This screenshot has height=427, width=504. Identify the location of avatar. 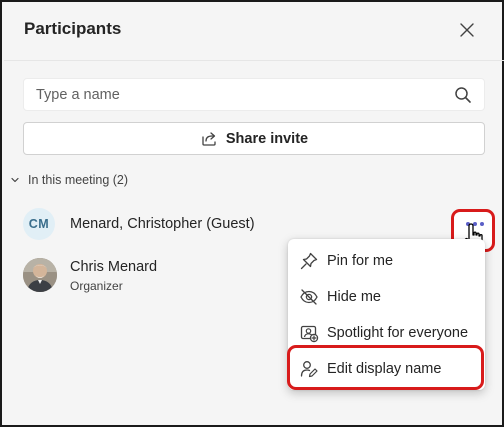
(40, 275).